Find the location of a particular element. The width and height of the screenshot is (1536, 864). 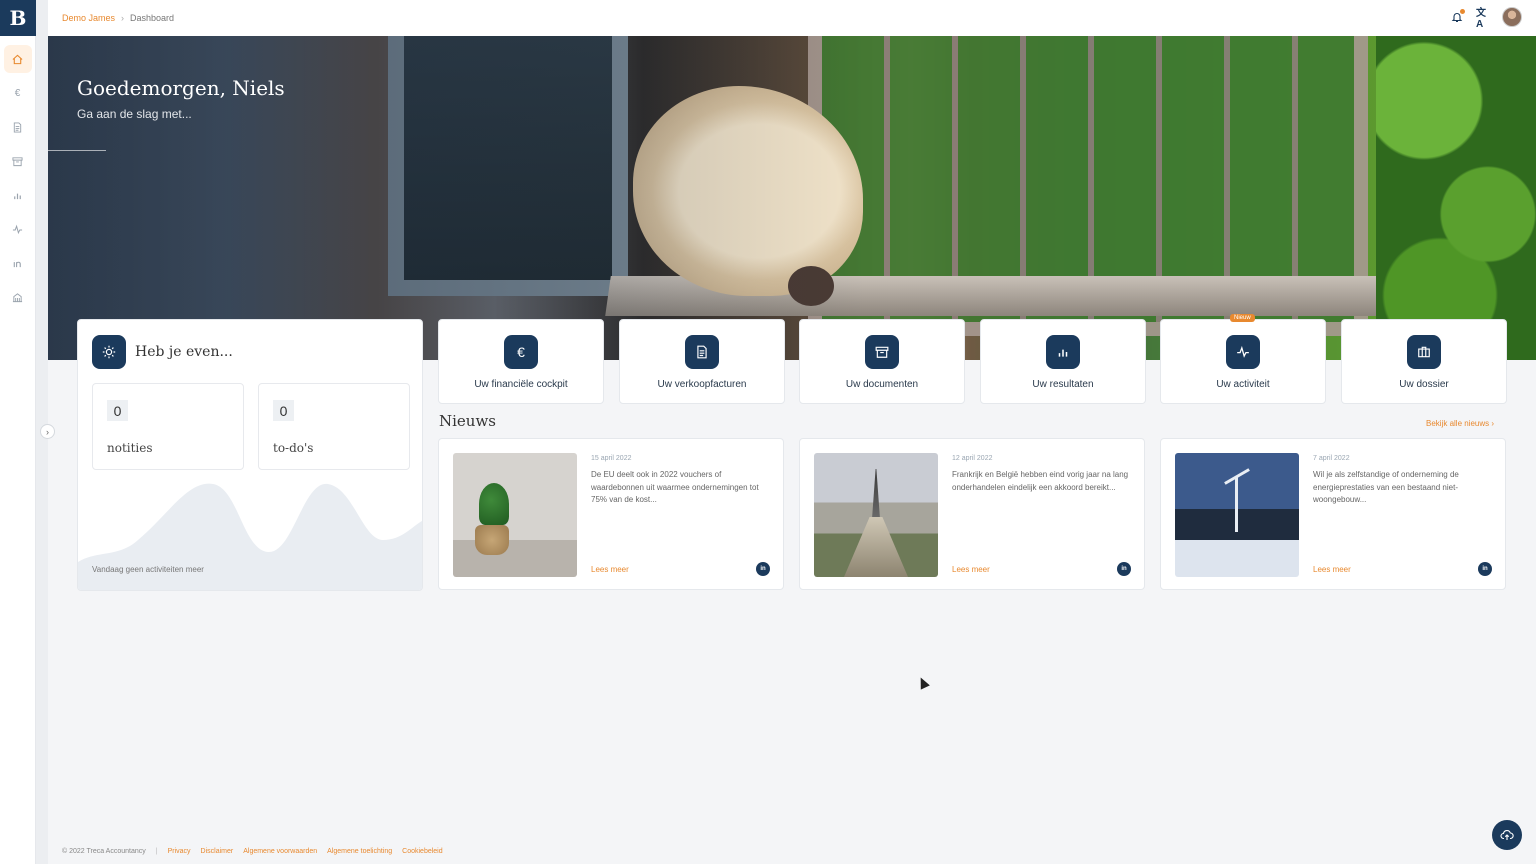

tile-label: Uw dossier is located at coordinates (1424, 384).